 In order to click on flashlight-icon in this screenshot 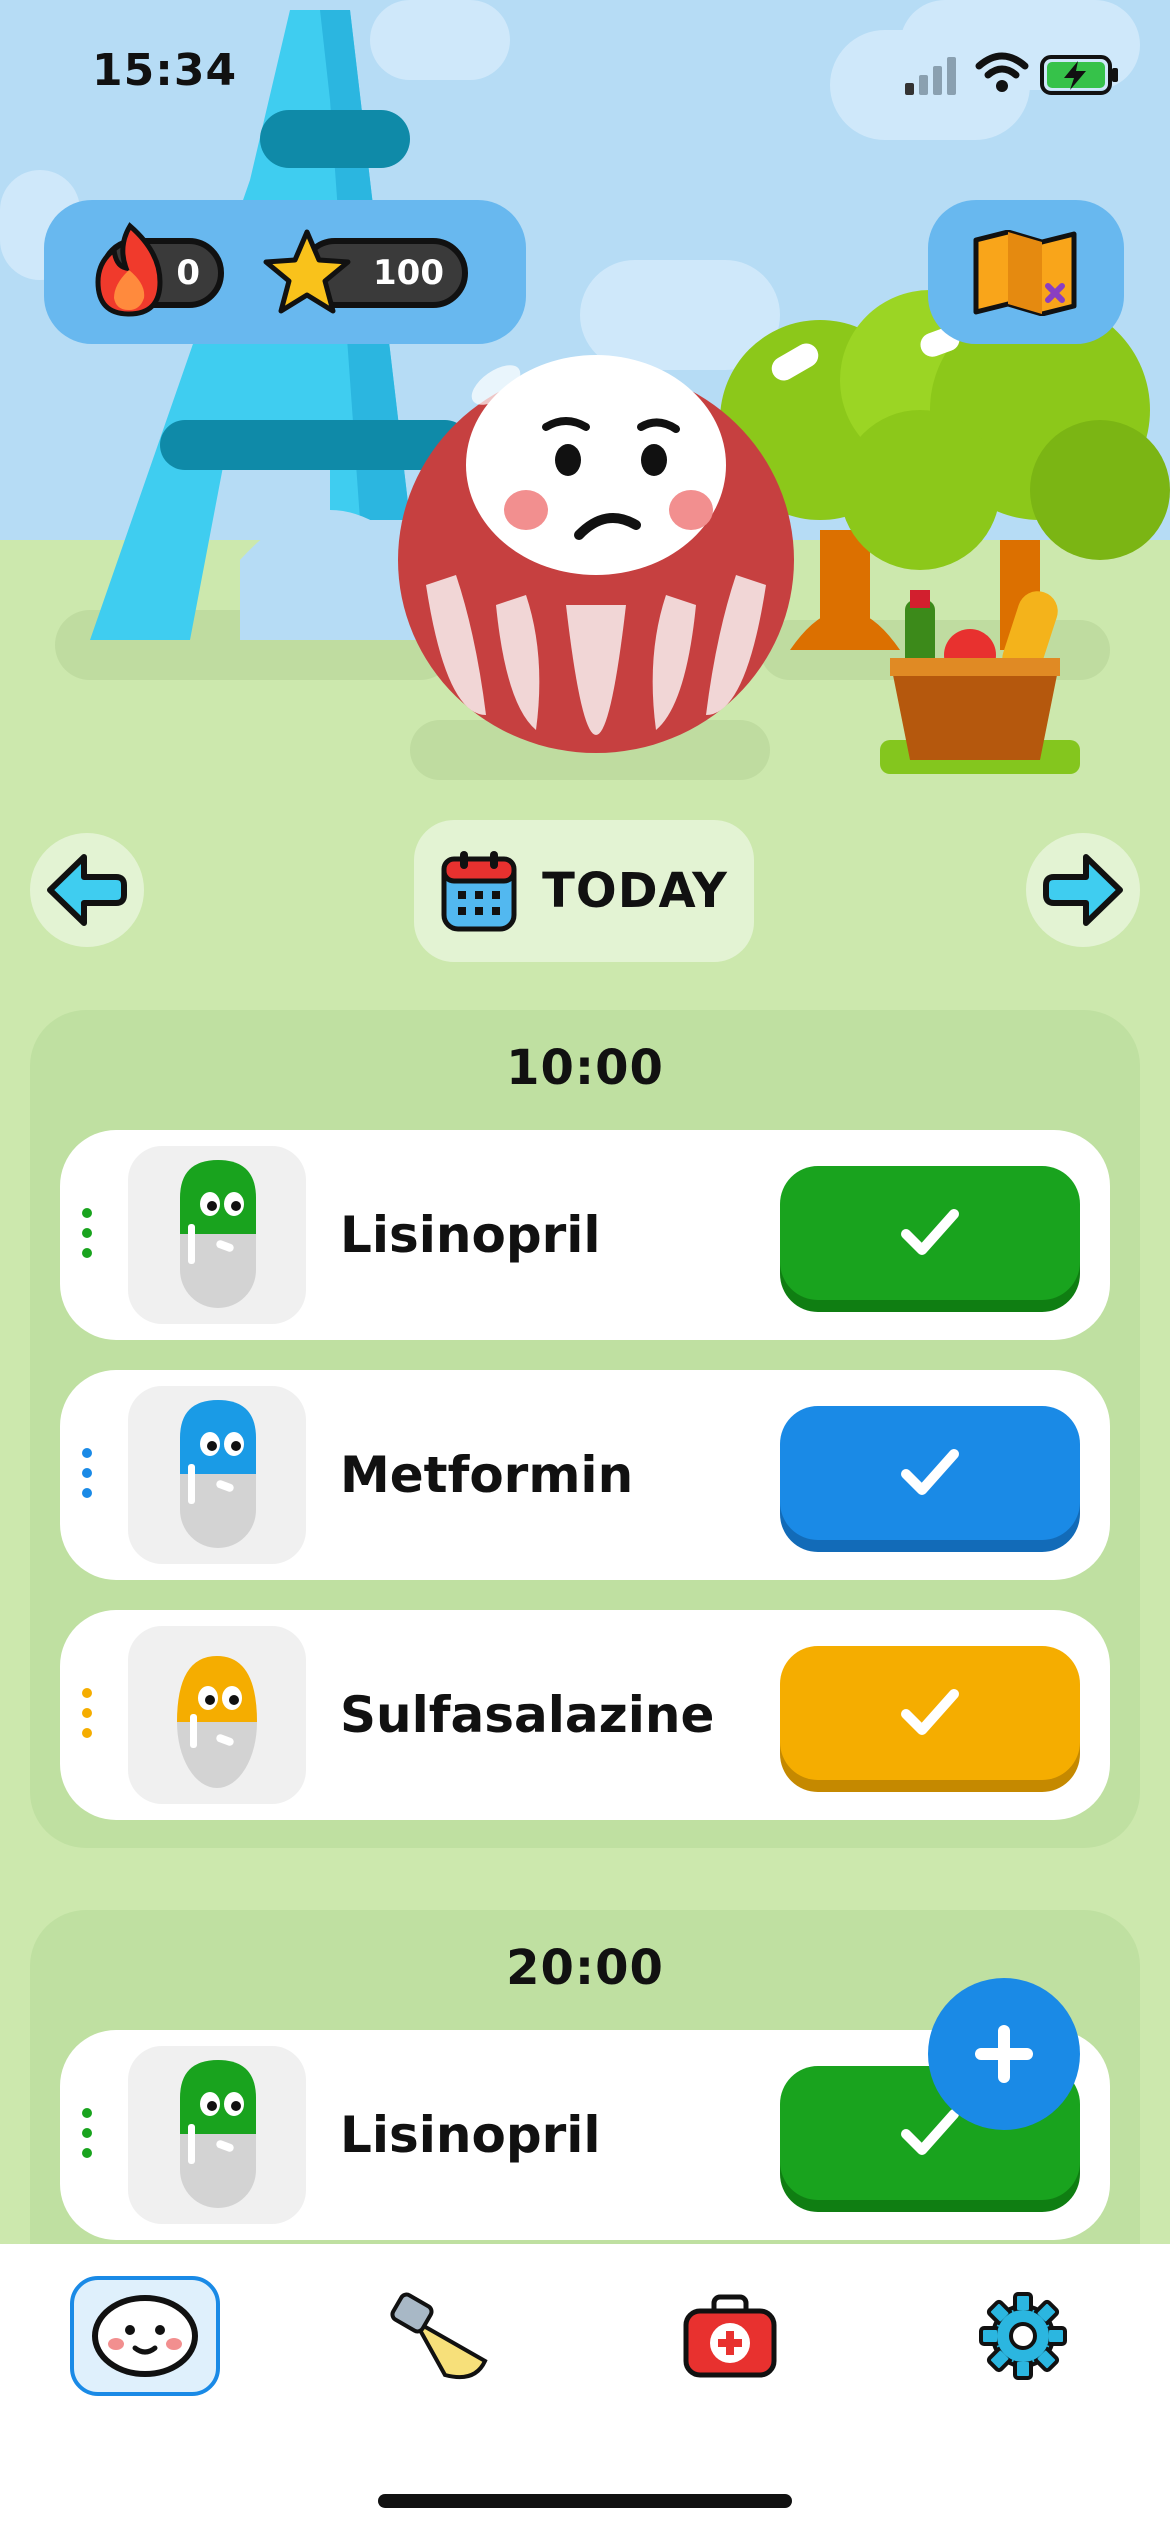, I will do `click(439, 2336)`.